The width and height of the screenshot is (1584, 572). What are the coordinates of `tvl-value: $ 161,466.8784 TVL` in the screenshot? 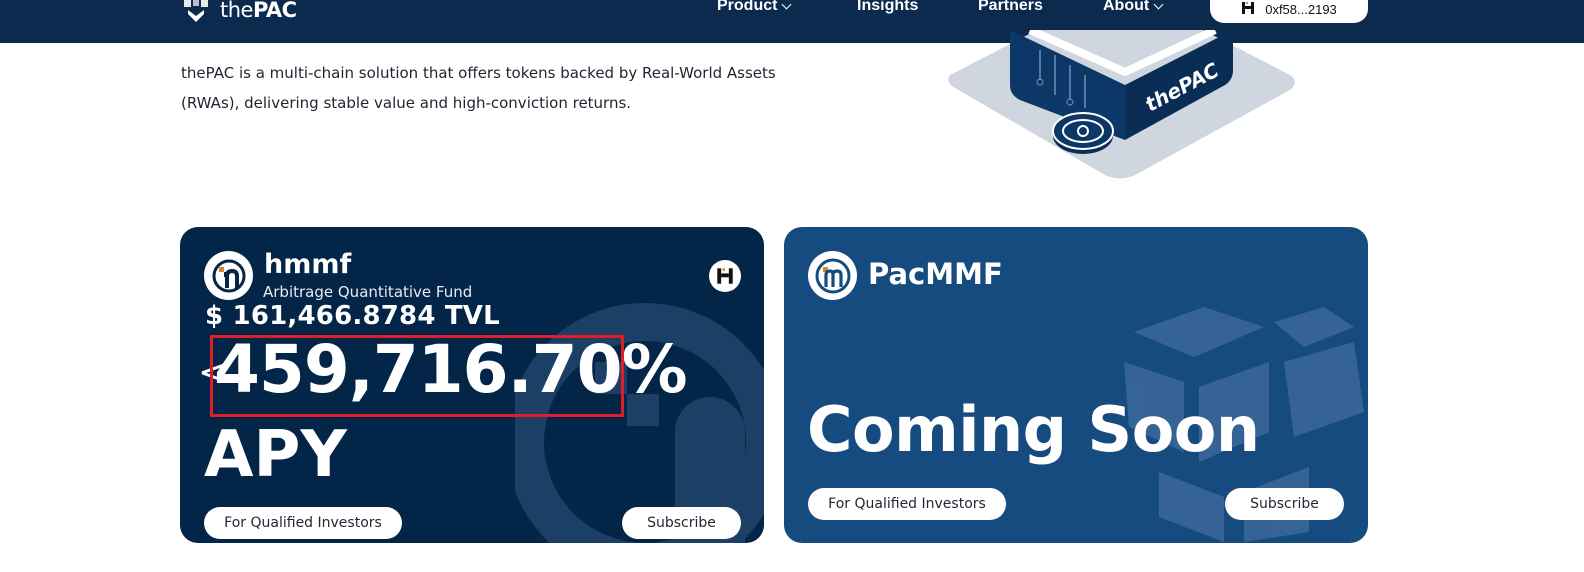 It's located at (352, 316).